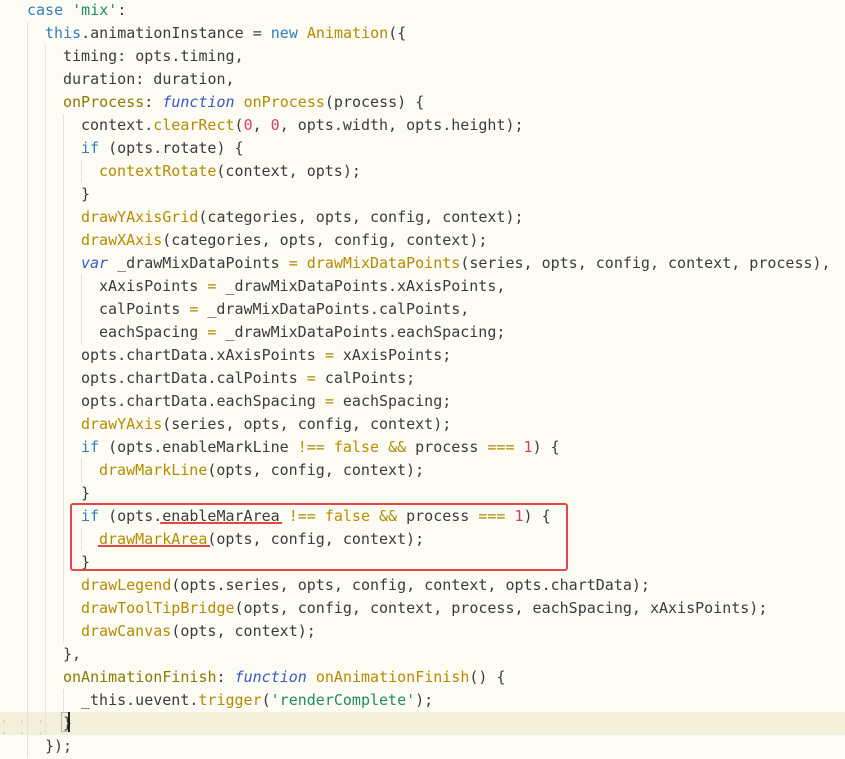  I want to click on code-token: calPoints;, so click(365, 378).